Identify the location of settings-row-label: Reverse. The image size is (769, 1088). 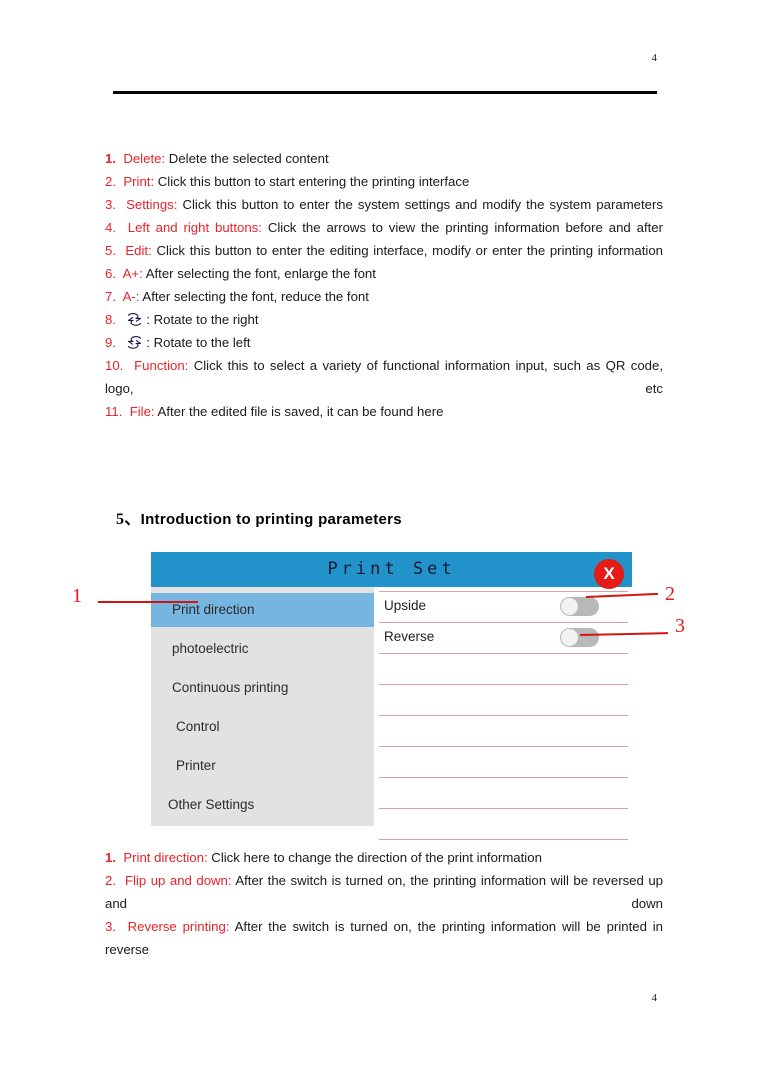
(409, 636).